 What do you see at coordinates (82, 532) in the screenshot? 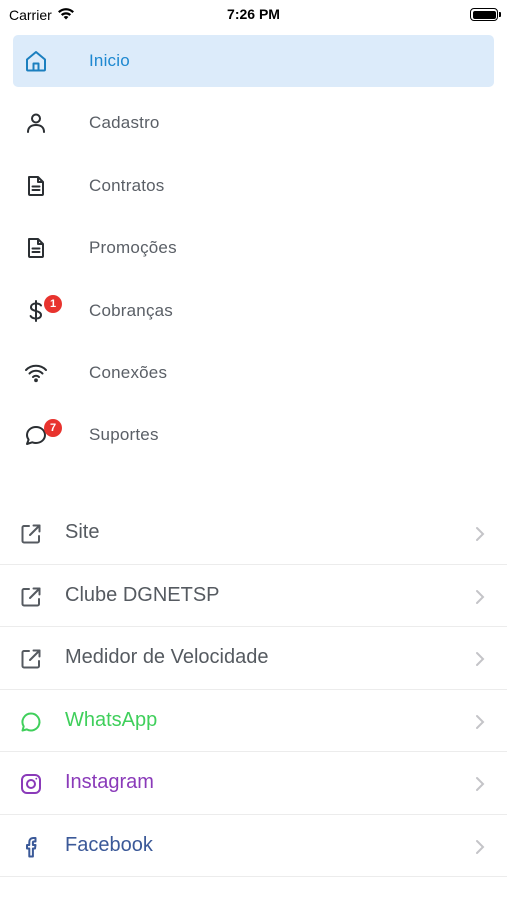
I see `link-label: Site` at bounding box center [82, 532].